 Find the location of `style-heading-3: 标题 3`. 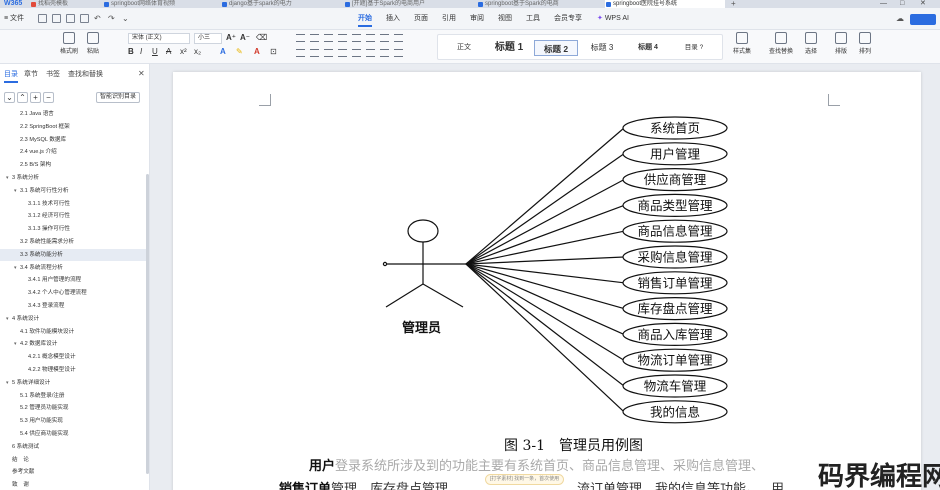

style-heading-3: 标题 3 is located at coordinates (602, 48).